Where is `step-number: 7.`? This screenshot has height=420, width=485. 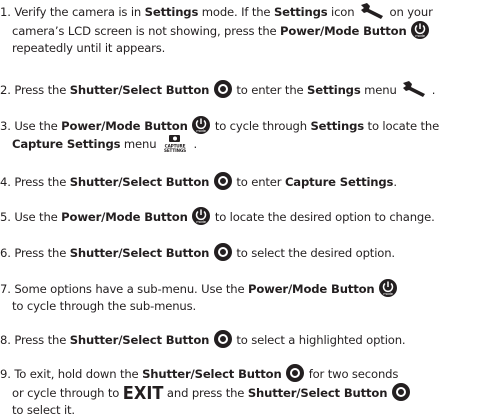 step-number: 7. is located at coordinates (5, 289).